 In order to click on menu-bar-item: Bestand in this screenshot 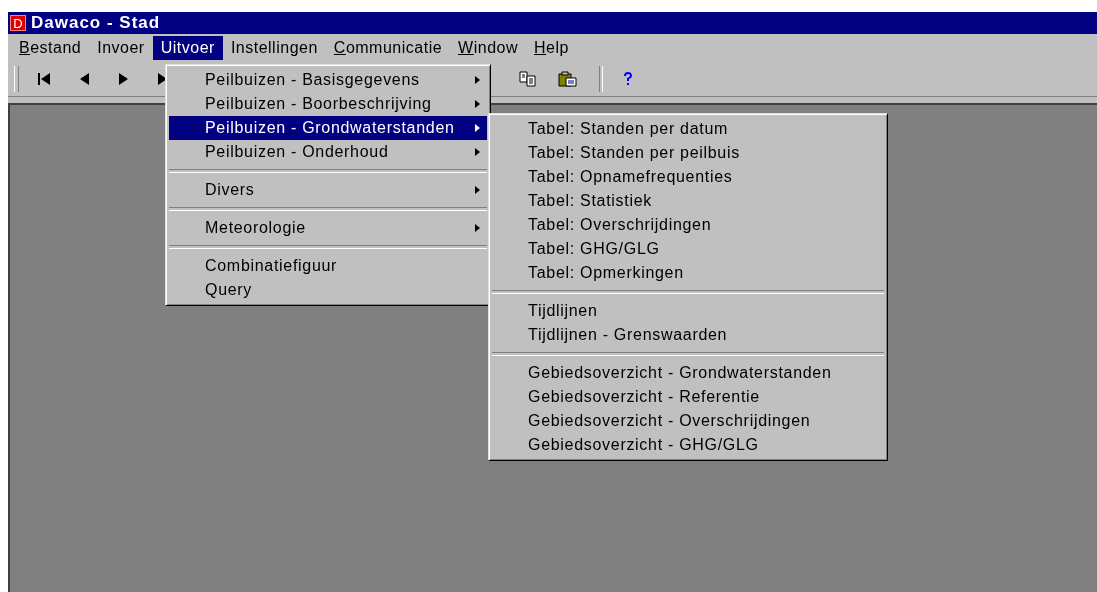, I will do `click(50, 48)`.